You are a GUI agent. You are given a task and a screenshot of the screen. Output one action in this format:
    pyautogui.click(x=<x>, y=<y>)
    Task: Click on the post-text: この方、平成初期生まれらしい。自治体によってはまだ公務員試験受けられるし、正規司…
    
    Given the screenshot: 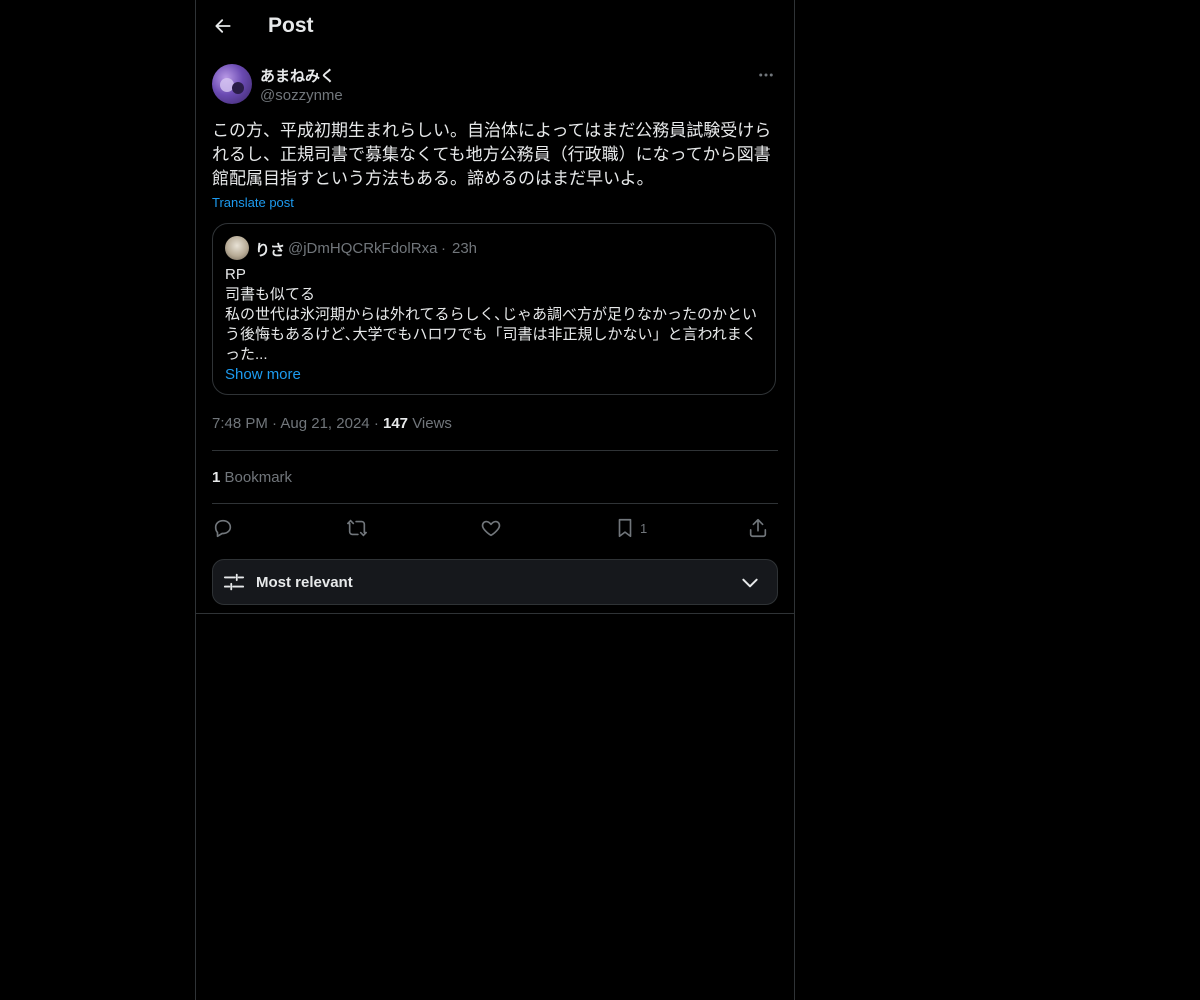 What is the action you would take?
    pyautogui.click(x=492, y=154)
    